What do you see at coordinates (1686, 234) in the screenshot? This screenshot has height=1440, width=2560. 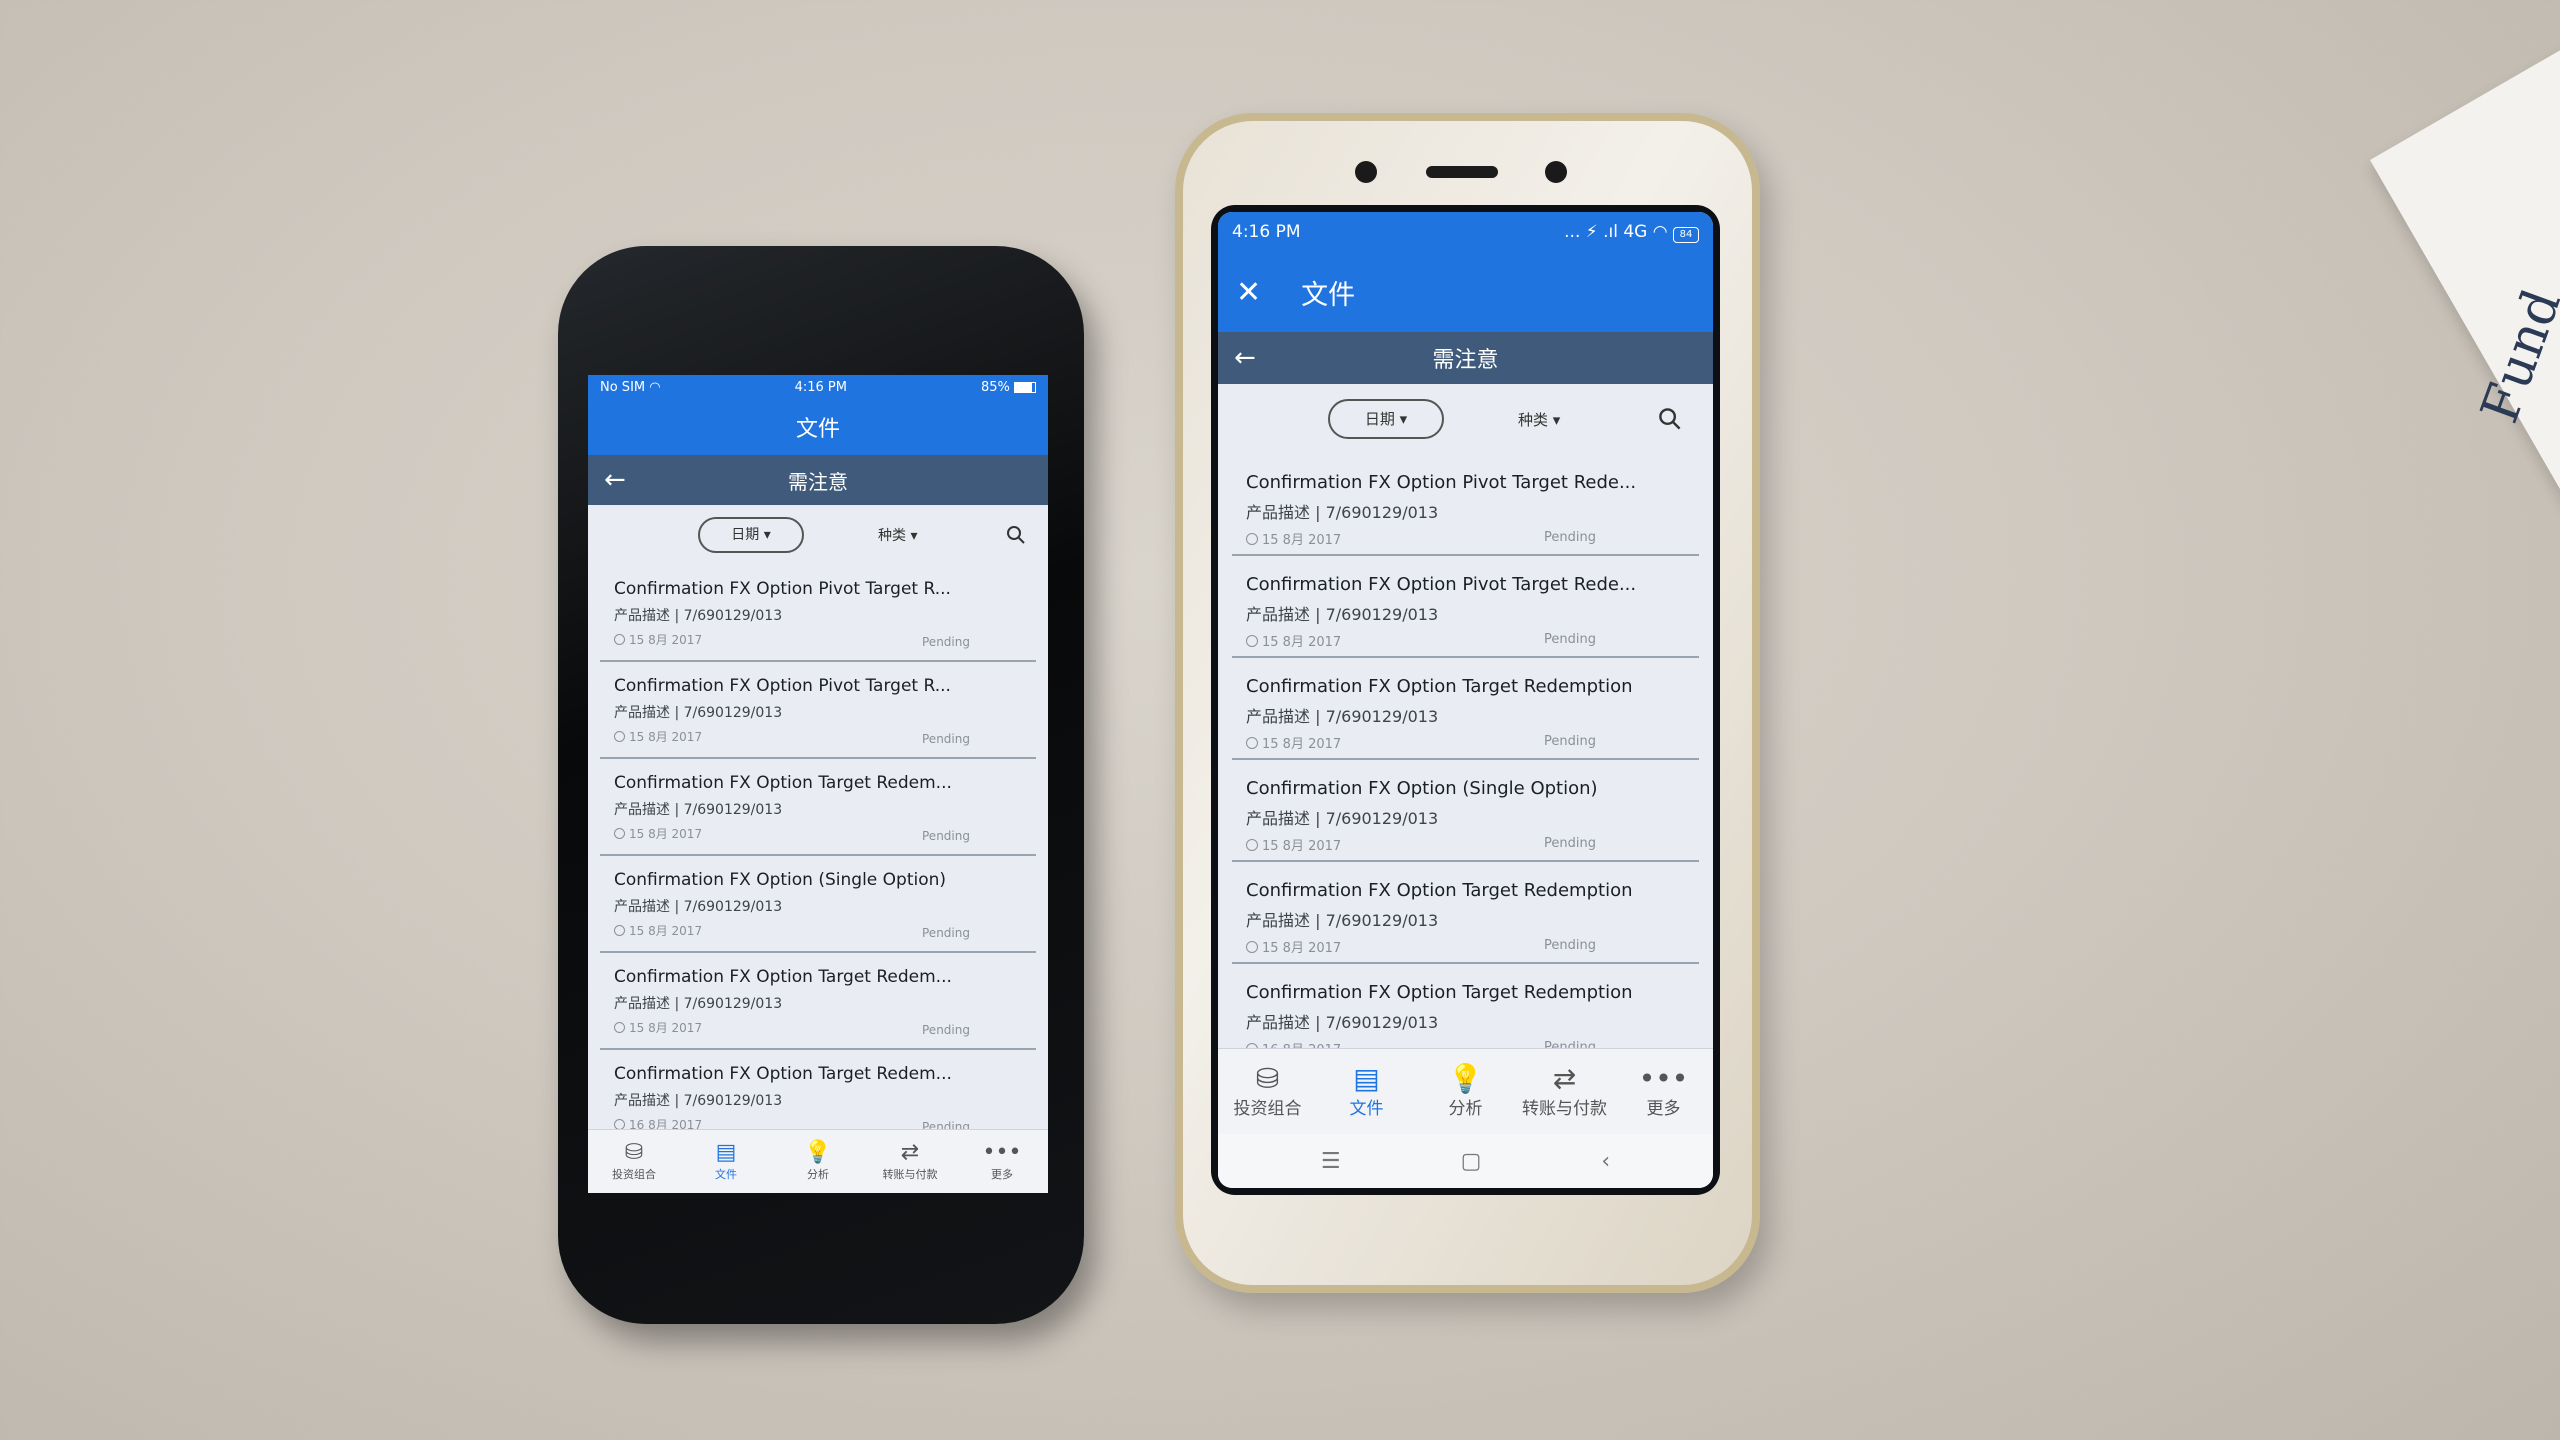 I see `battery-icon: 84` at bounding box center [1686, 234].